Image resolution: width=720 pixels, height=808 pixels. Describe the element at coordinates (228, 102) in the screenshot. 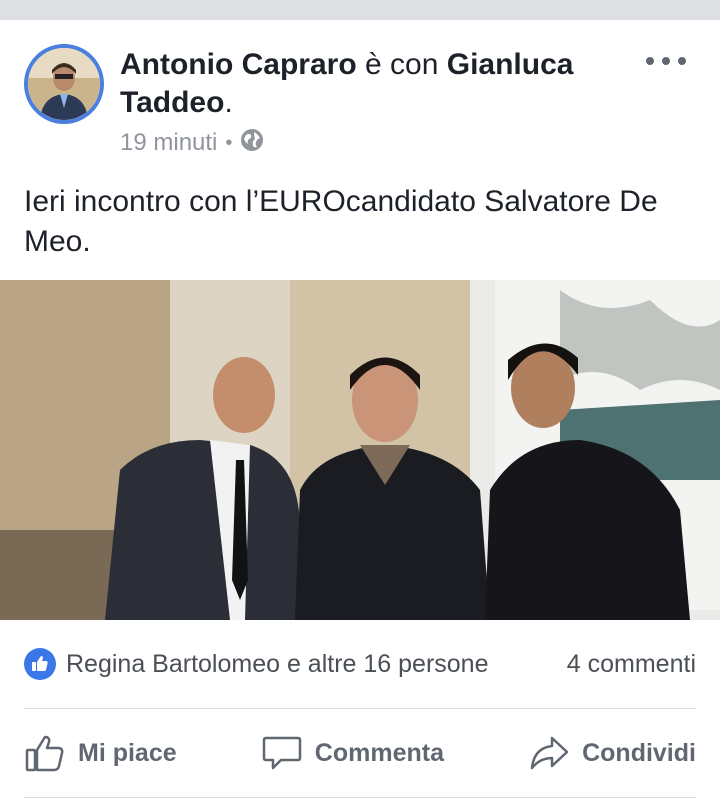

I see `title-period: .` at that location.